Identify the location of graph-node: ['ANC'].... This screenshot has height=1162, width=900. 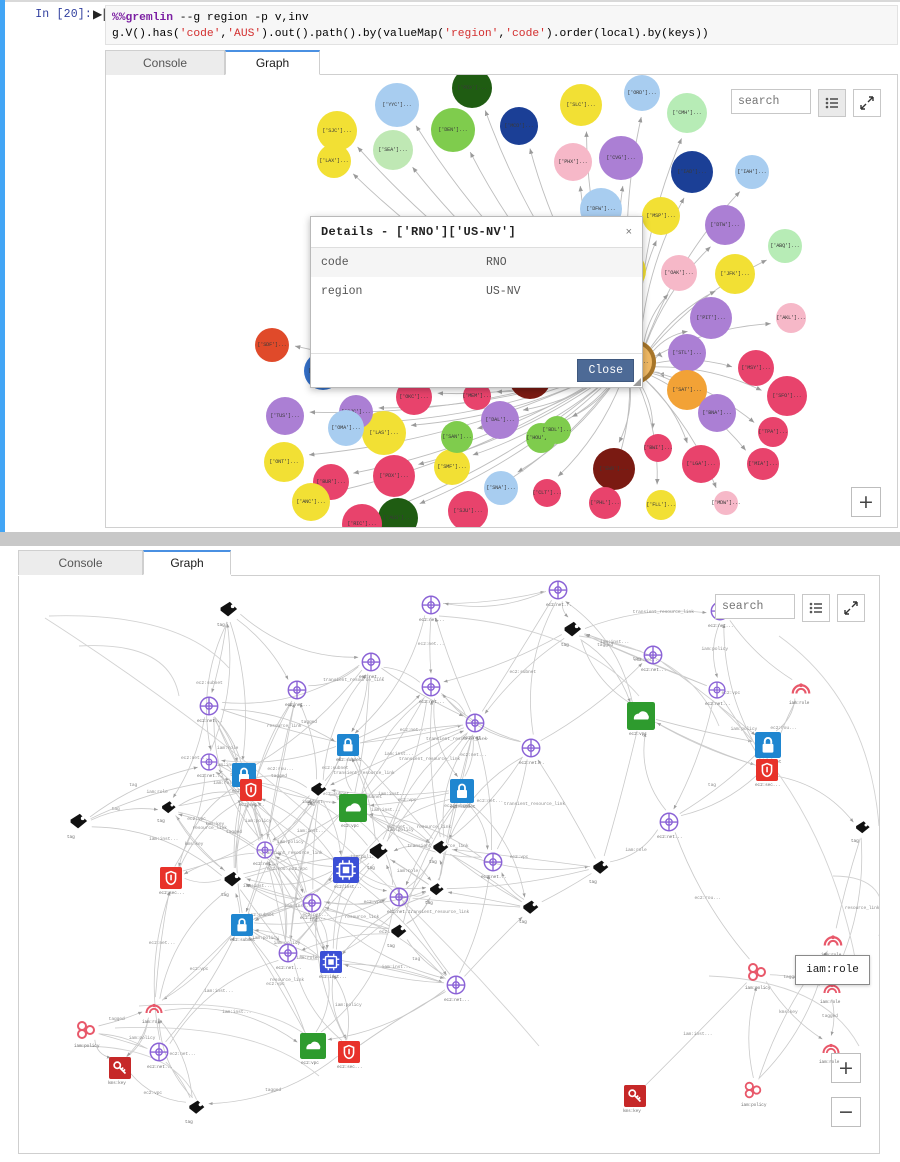
(311, 502).